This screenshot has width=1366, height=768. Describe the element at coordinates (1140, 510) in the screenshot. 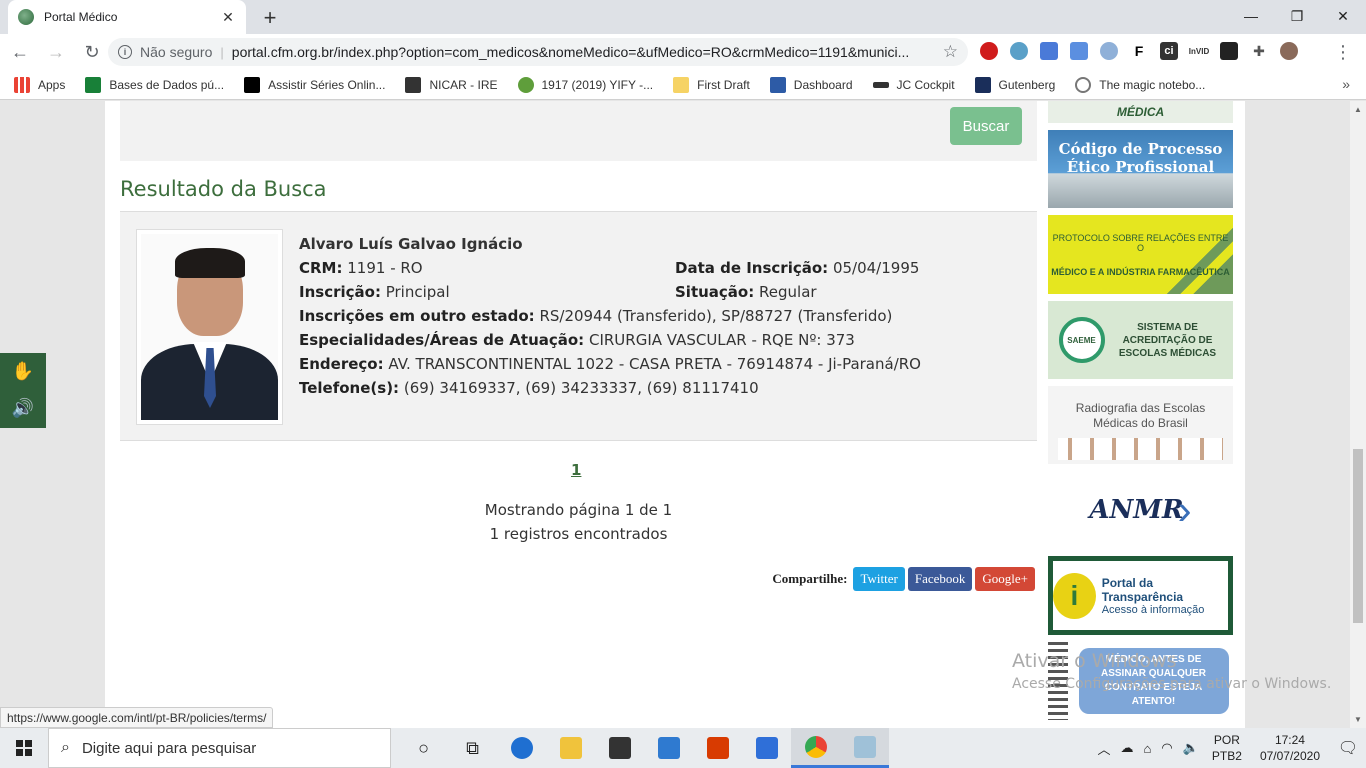

I see `banner-anmr: ANMR ›` at that location.